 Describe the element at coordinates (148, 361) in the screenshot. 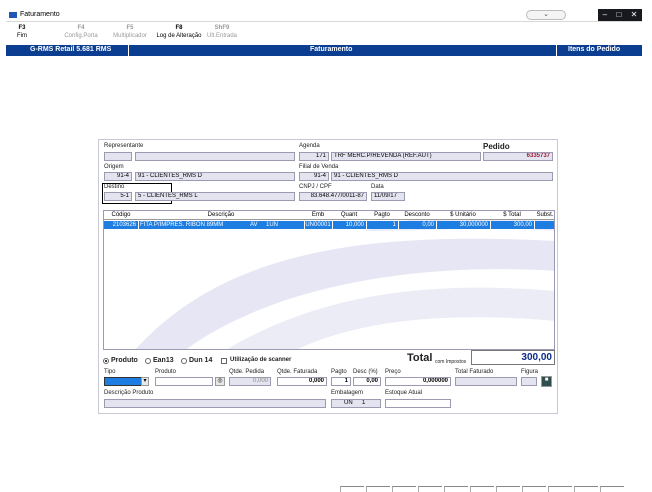

I see `ean13-radio` at that location.